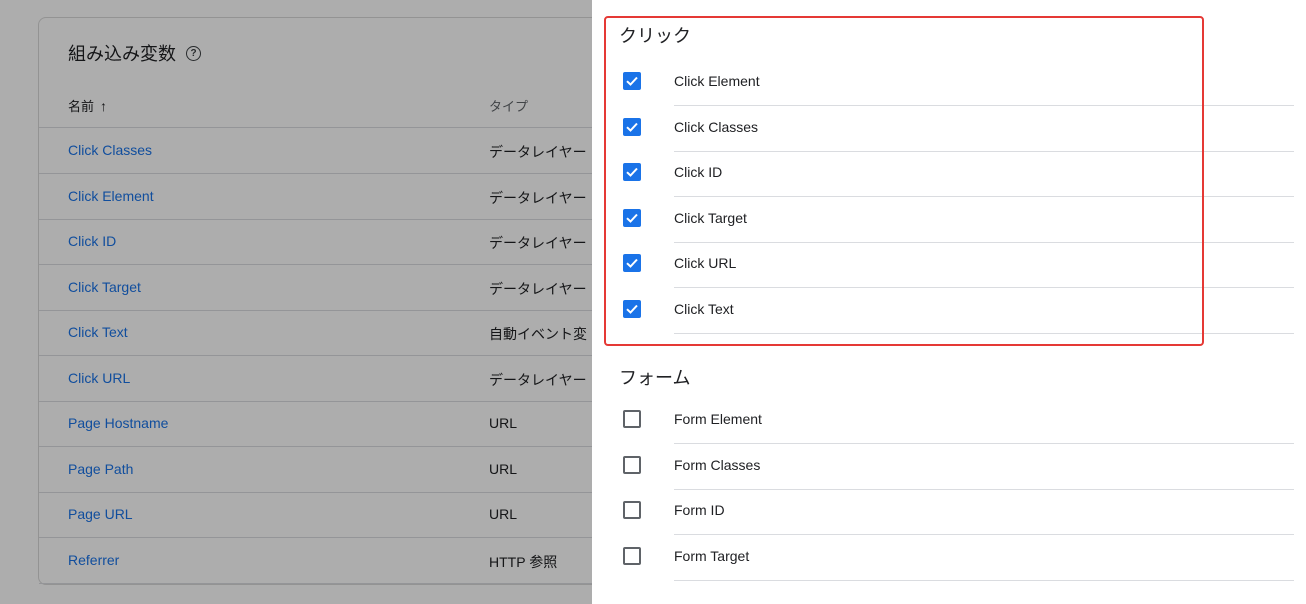 This screenshot has width=1306, height=604. I want to click on section-title-form: フォーム, so click(655, 378).